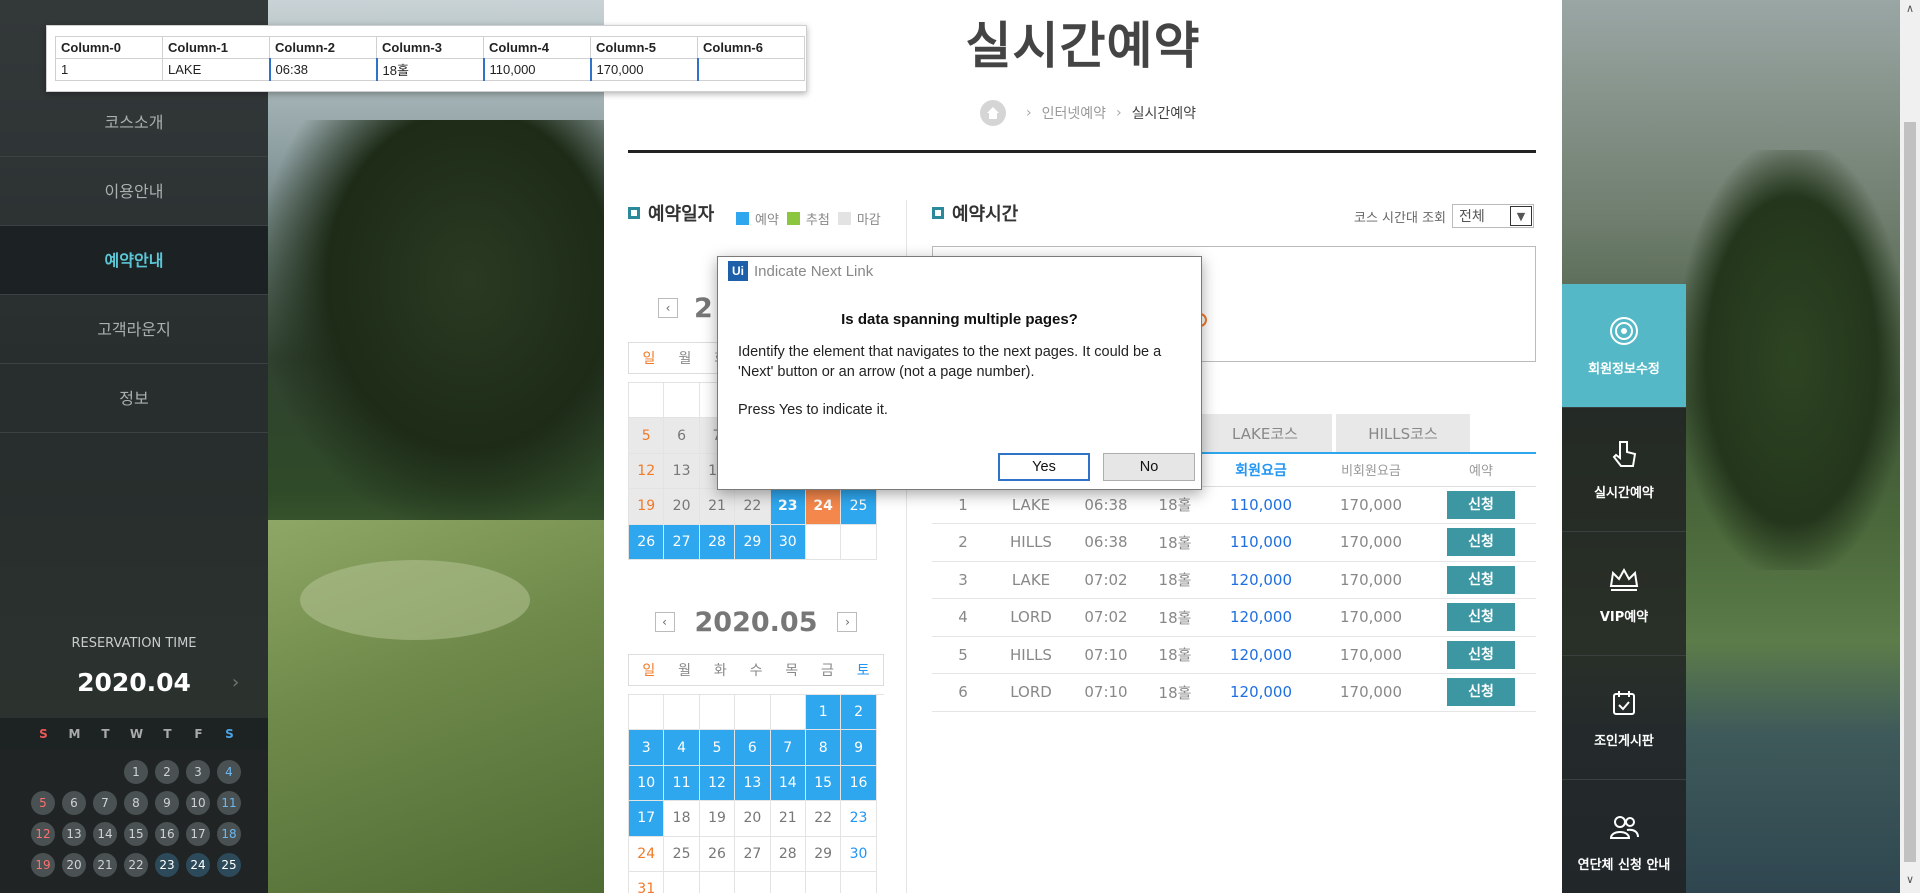  What do you see at coordinates (859, 783) in the screenshot?
I see `calendar-day: 16` at bounding box center [859, 783].